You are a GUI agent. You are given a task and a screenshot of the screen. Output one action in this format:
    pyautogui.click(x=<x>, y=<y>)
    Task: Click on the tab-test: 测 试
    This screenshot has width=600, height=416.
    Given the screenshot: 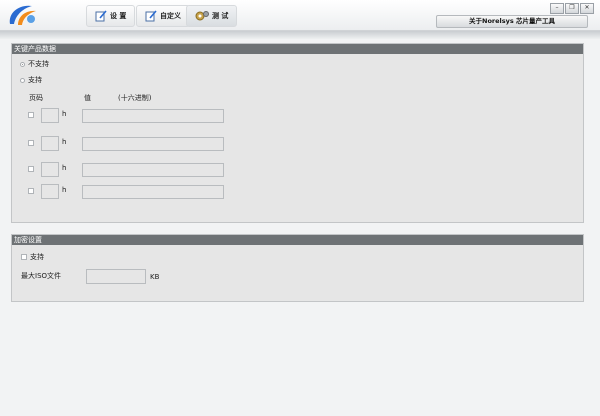 What is the action you would take?
    pyautogui.click(x=212, y=16)
    